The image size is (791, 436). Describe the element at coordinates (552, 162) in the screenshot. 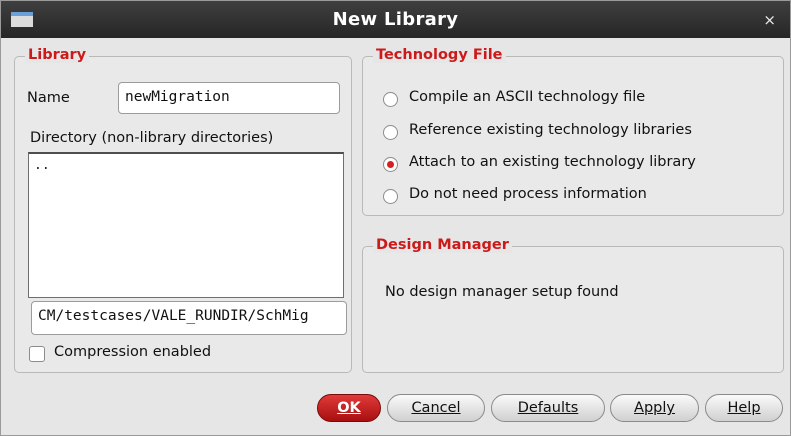

I see `radio-label: Attach to an existing technology library` at that location.